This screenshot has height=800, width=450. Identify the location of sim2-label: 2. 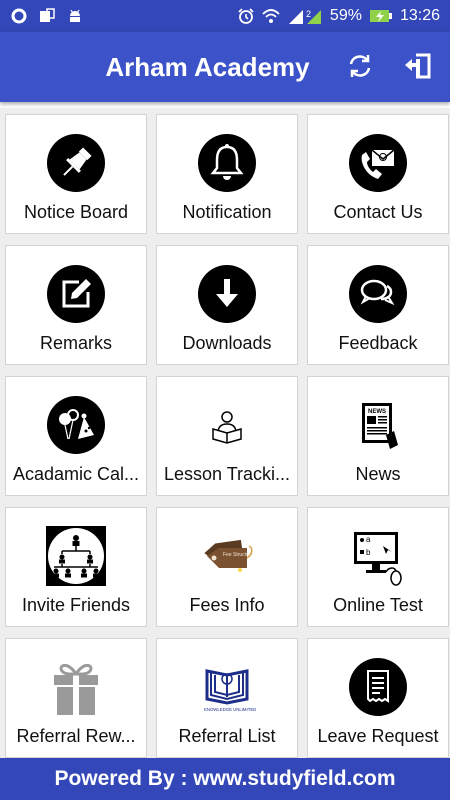
(308, 14).